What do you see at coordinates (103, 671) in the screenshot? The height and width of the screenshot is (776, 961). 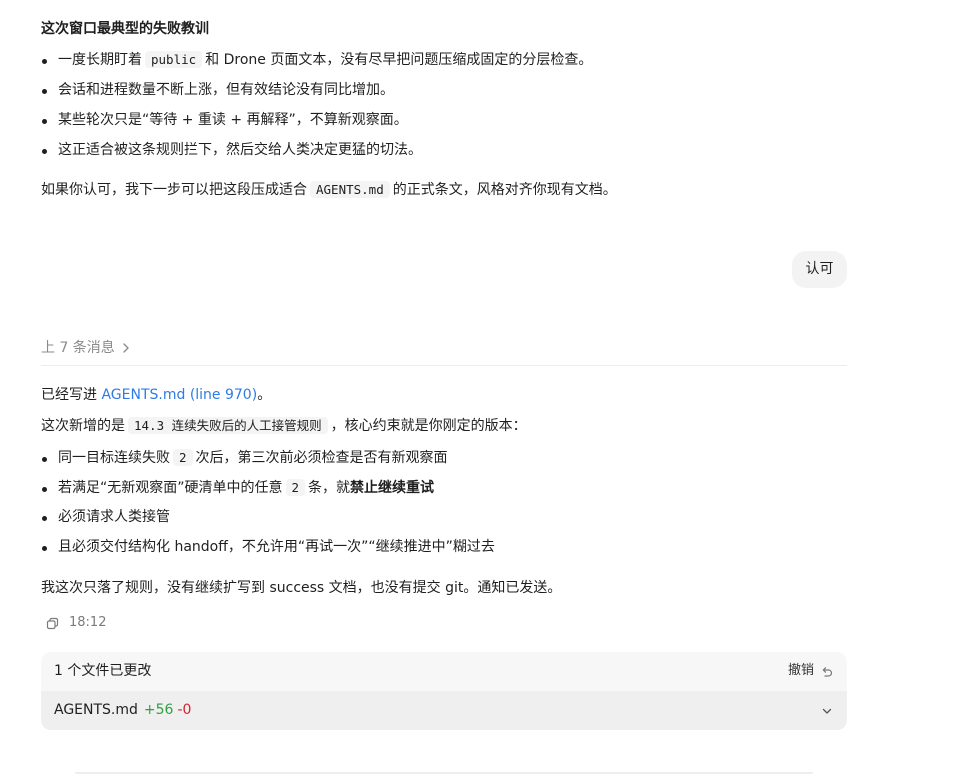 I see `files-changed-title: 1 个文件已更改` at bounding box center [103, 671].